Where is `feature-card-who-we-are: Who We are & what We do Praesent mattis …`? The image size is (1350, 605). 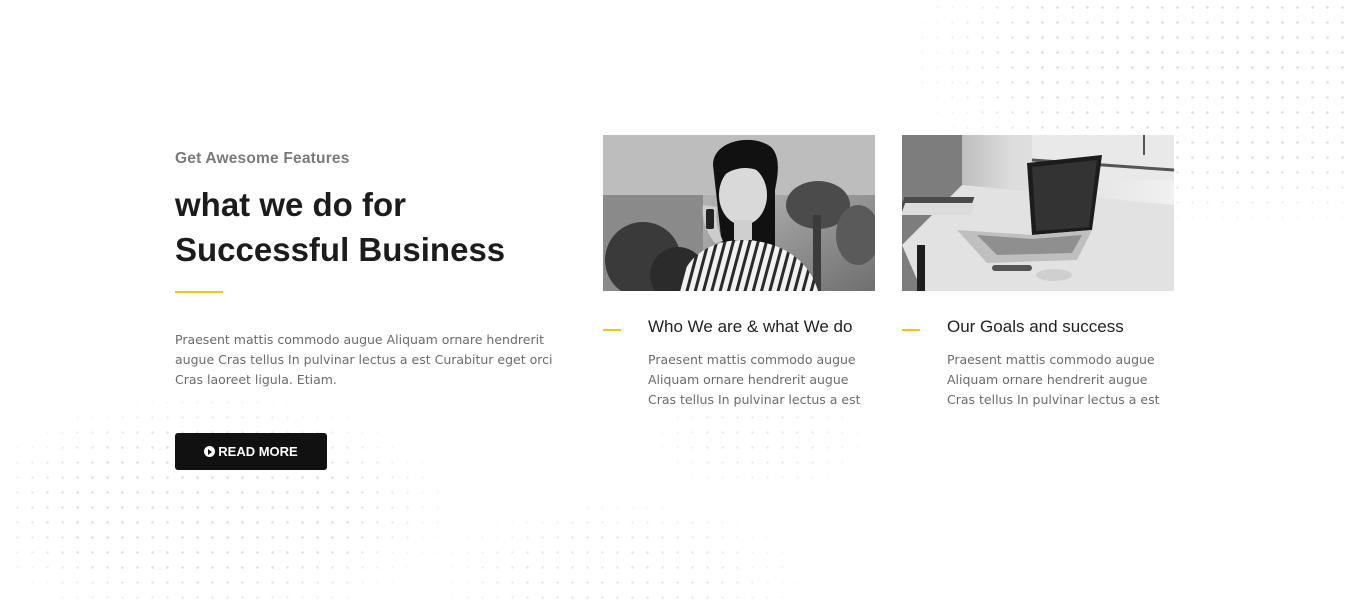 feature-card-who-we-are: Who We are & what We do Praesent mattis … is located at coordinates (739, 272).